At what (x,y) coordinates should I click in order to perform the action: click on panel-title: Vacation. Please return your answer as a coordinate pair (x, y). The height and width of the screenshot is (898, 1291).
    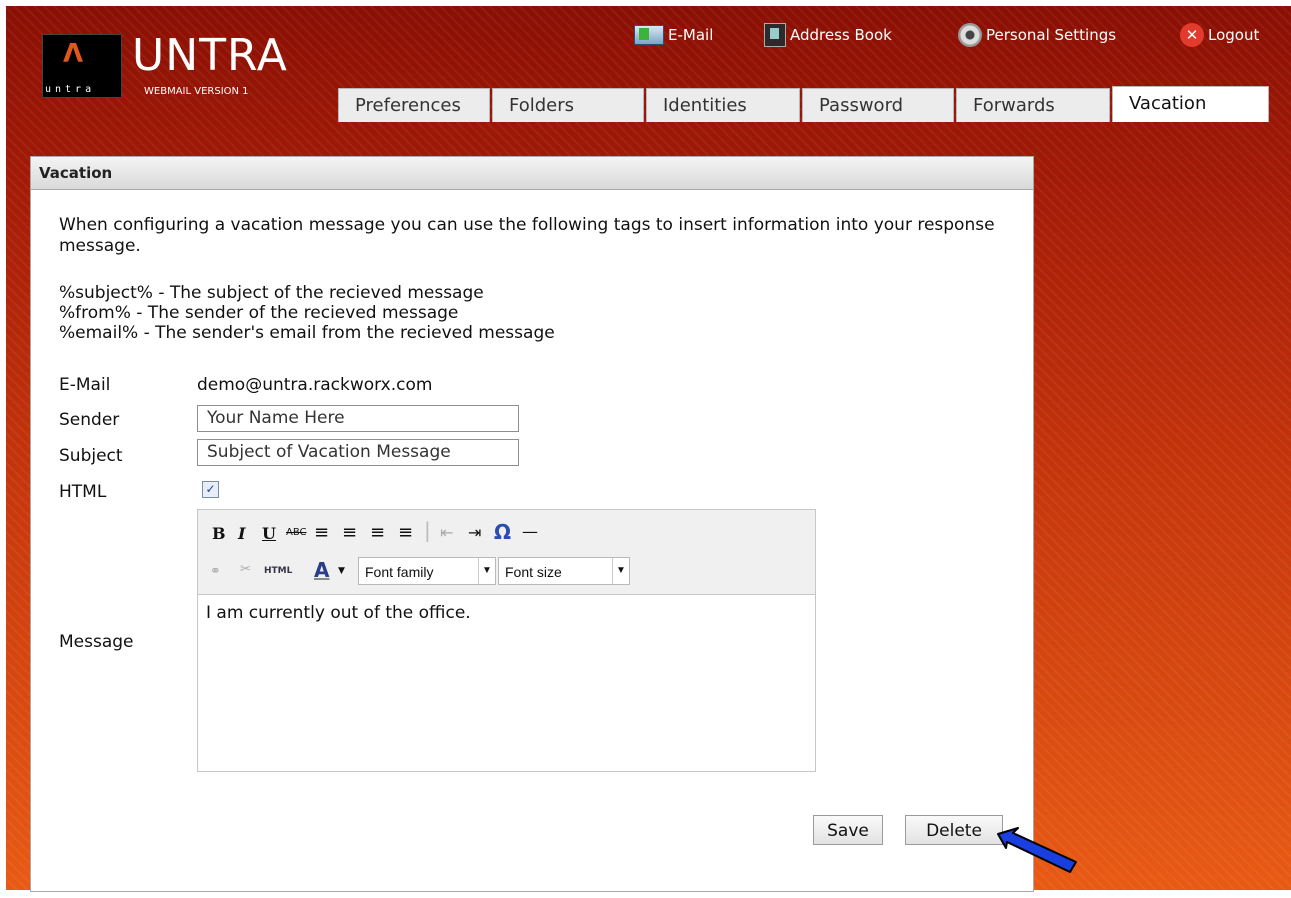
    Looking at the image, I should click on (532, 173).